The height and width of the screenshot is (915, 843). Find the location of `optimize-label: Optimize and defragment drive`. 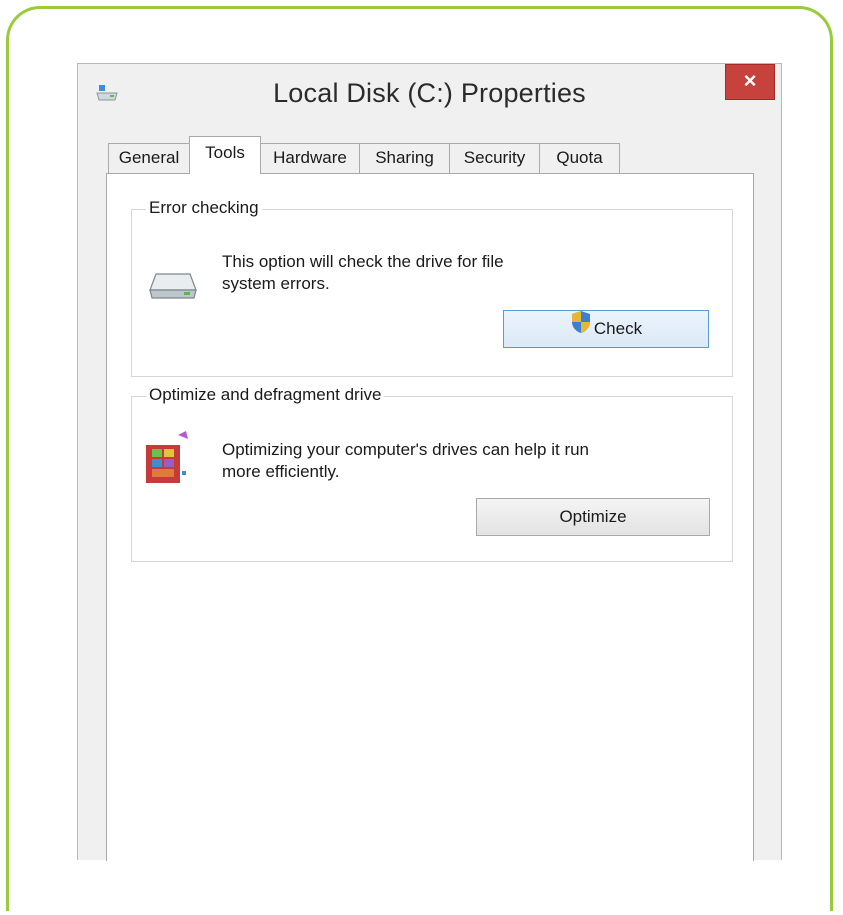

optimize-label: Optimize and defragment drive is located at coordinates (265, 395).